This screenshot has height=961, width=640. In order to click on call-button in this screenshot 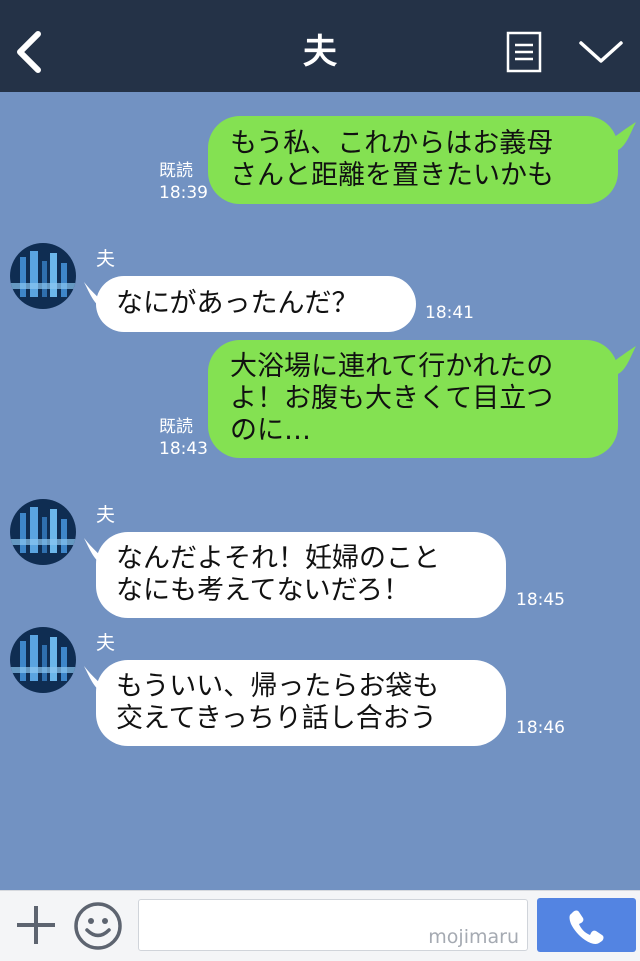, I will do `click(586, 925)`.